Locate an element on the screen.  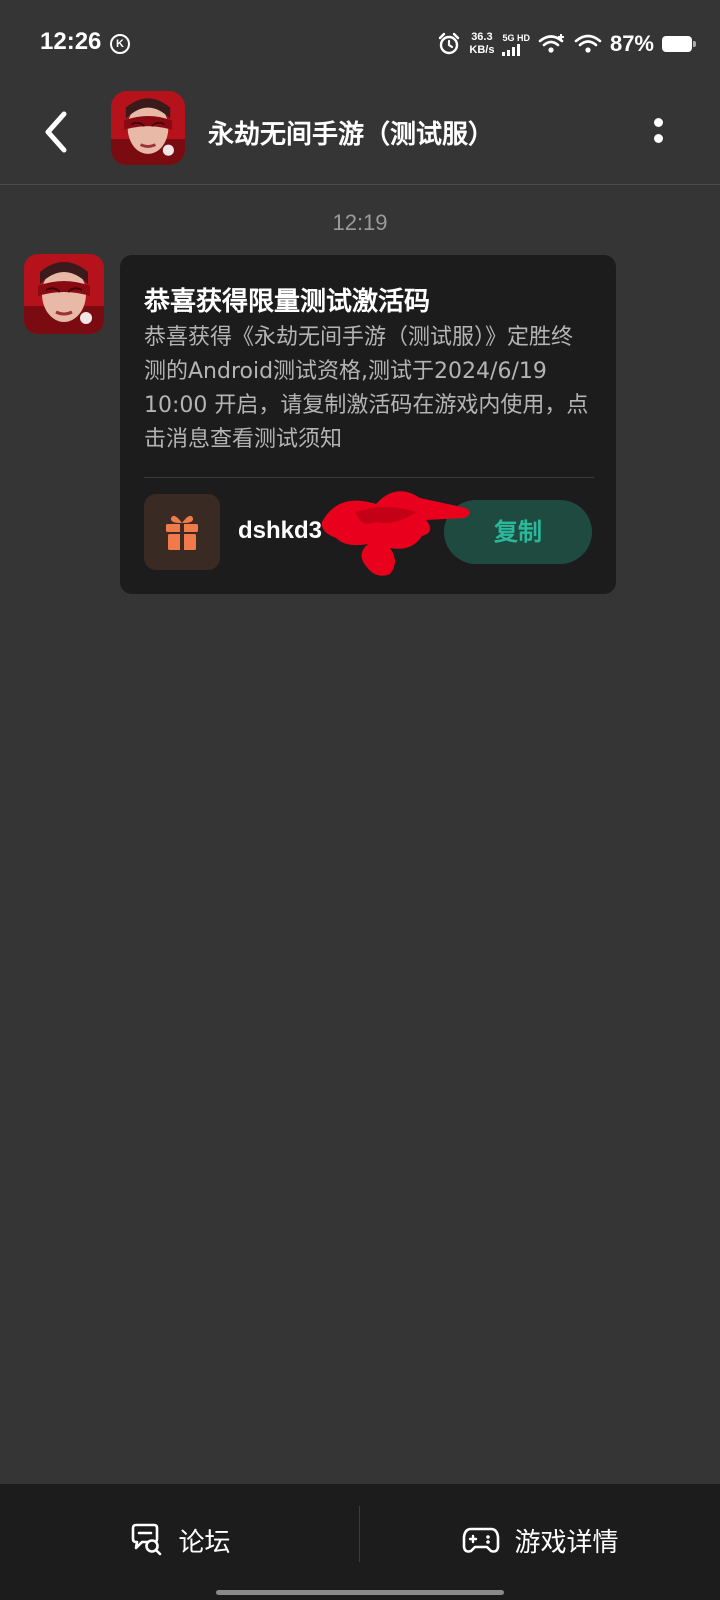
game-details-label: 游戏详情 is located at coordinates (566, 1542).